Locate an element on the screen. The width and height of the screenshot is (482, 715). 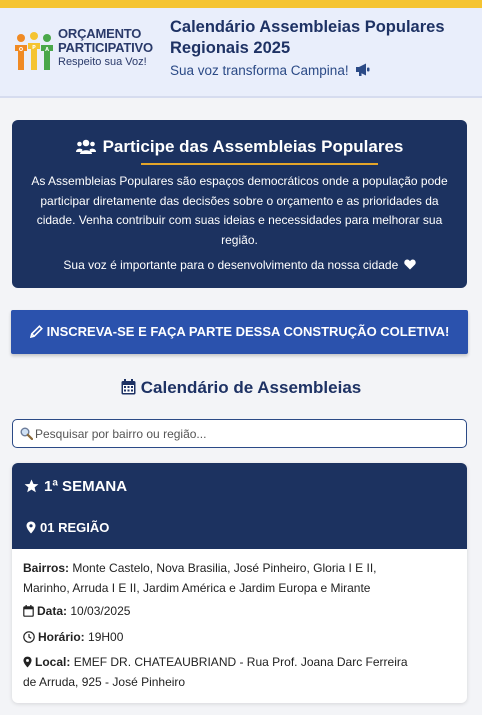
calendar-heading: Calendário de Assembleias is located at coordinates (241, 388).